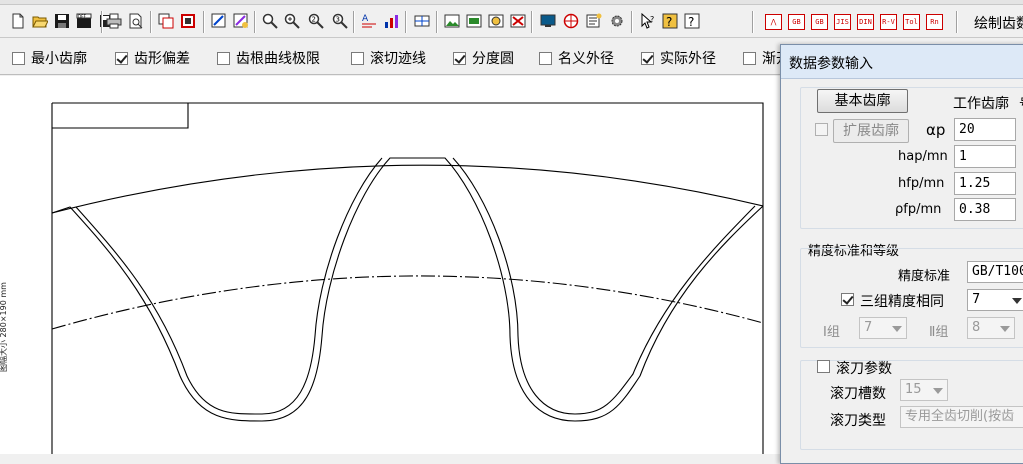 This screenshot has height=464, width=1023. What do you see at coordinates (518, 21) in the screenshot?
I see `image-4-icon` at bounding box center [518, 21].